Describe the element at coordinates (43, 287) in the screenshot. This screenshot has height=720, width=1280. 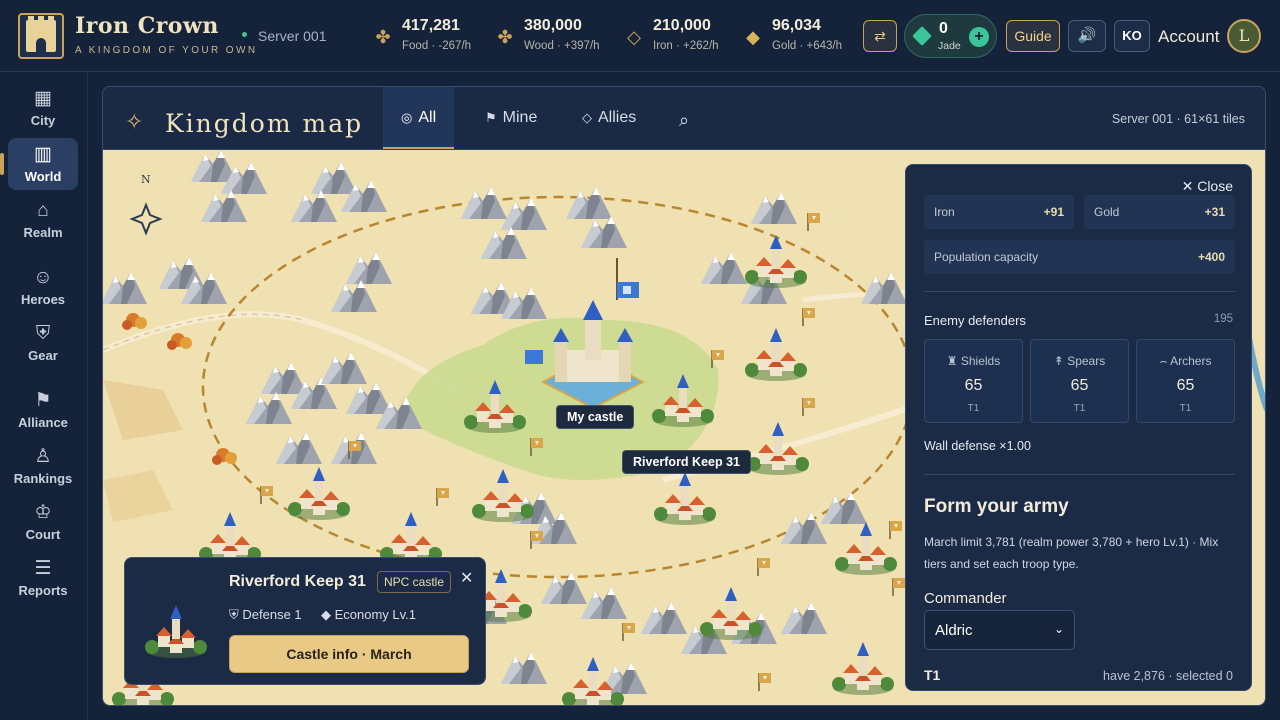
I see `sidebar-item-heroes: ☺ Heroes` at that location.